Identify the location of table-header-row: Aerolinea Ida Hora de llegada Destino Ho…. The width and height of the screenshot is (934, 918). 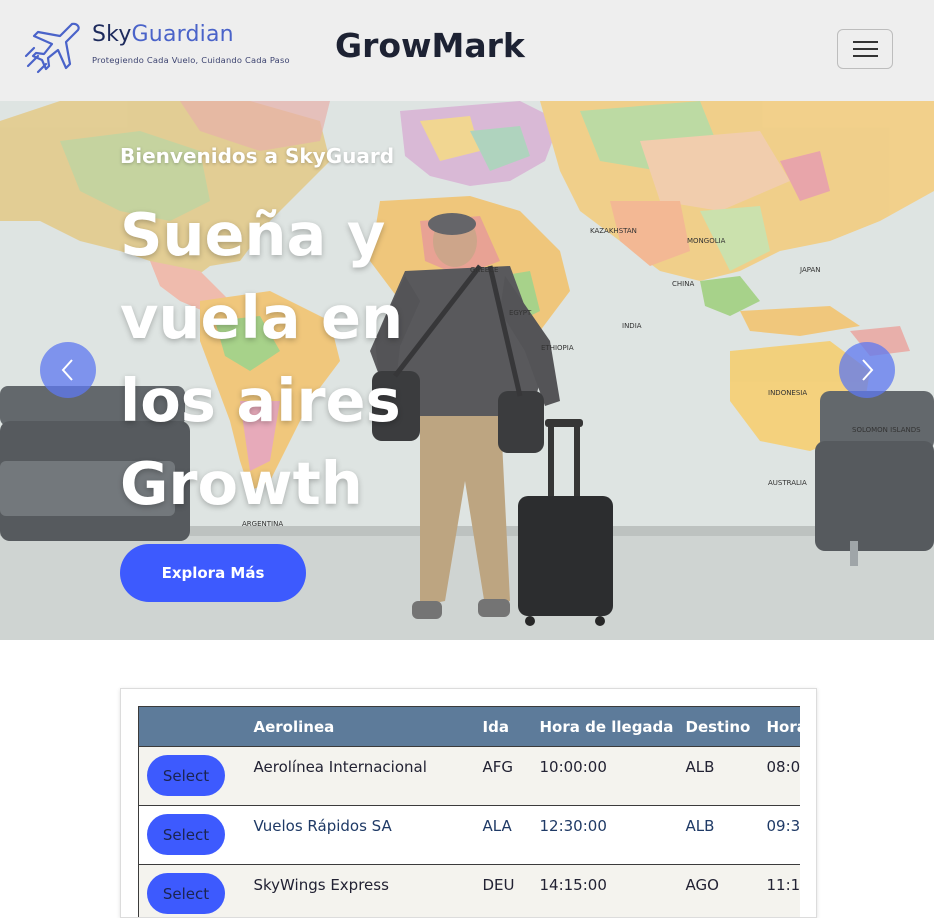
(470, 727).